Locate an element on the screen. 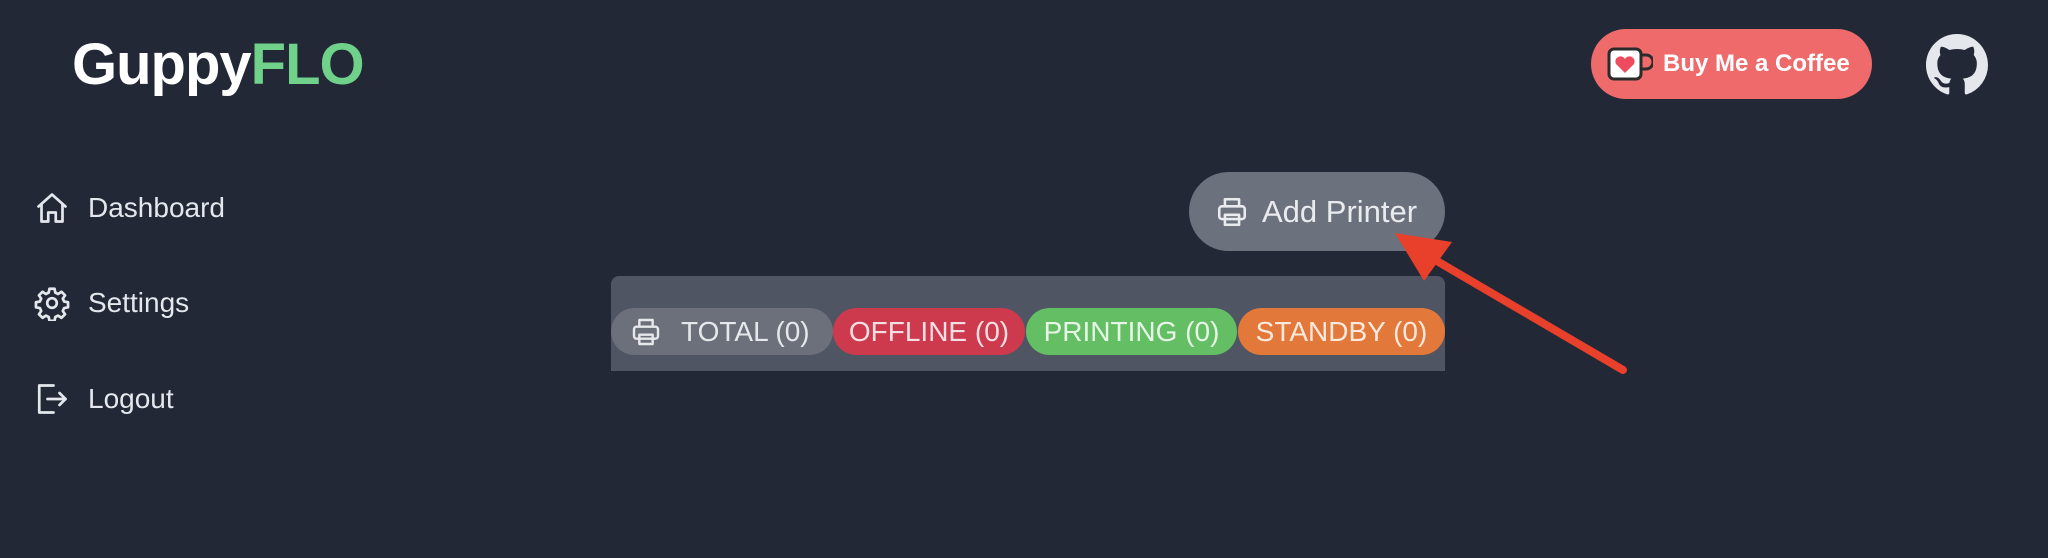 This screenshot has height=558, width=2048. sidebar-item-label: Logout is located at coordinates (131, 398).